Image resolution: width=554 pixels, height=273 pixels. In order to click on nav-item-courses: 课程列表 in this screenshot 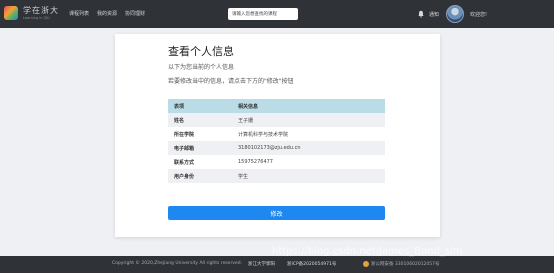, I will do `click(79, 13)`.